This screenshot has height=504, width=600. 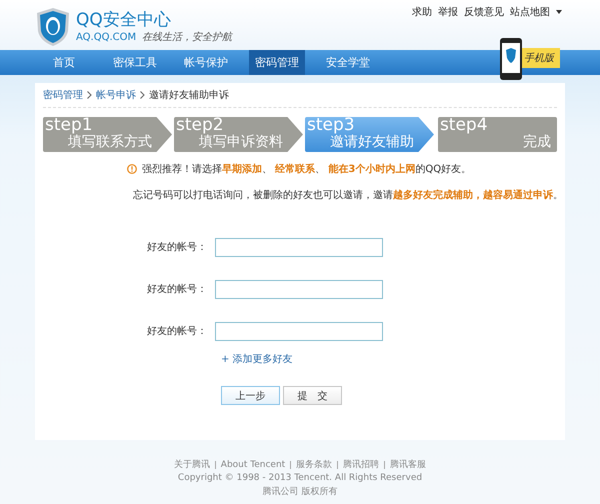 I want to click on footer-link: 腾讯招聘, so click(x=361, y=464).